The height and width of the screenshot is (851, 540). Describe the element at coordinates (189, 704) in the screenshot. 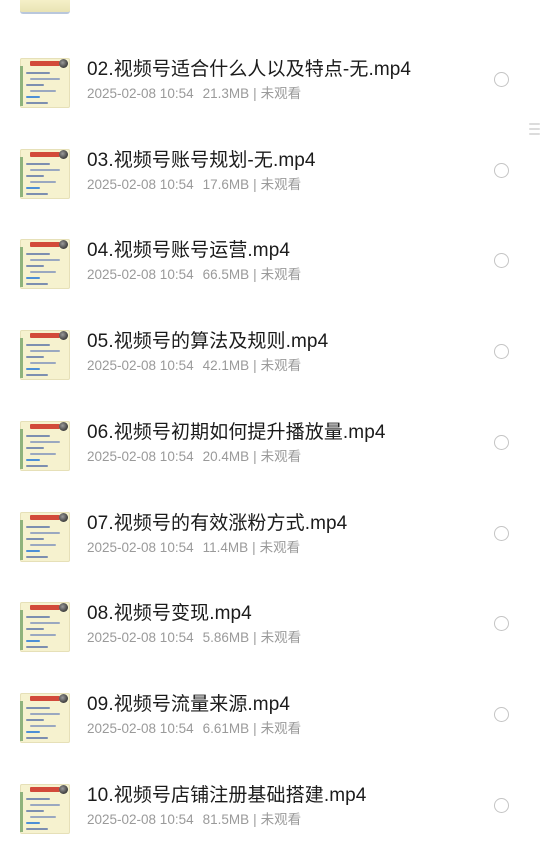

I see `file-name: 09.视频号流量来源.mp4` at that location.